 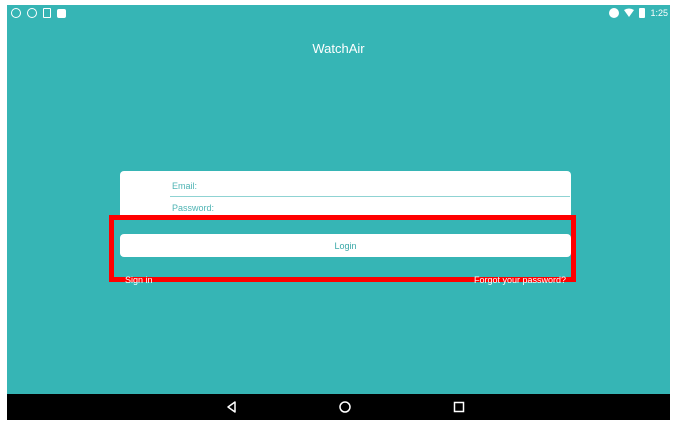 What do you see at coordinates (614, 13) in the screenshot?
I see `do-not-disturb-icon` at bounding box center [614, 13].